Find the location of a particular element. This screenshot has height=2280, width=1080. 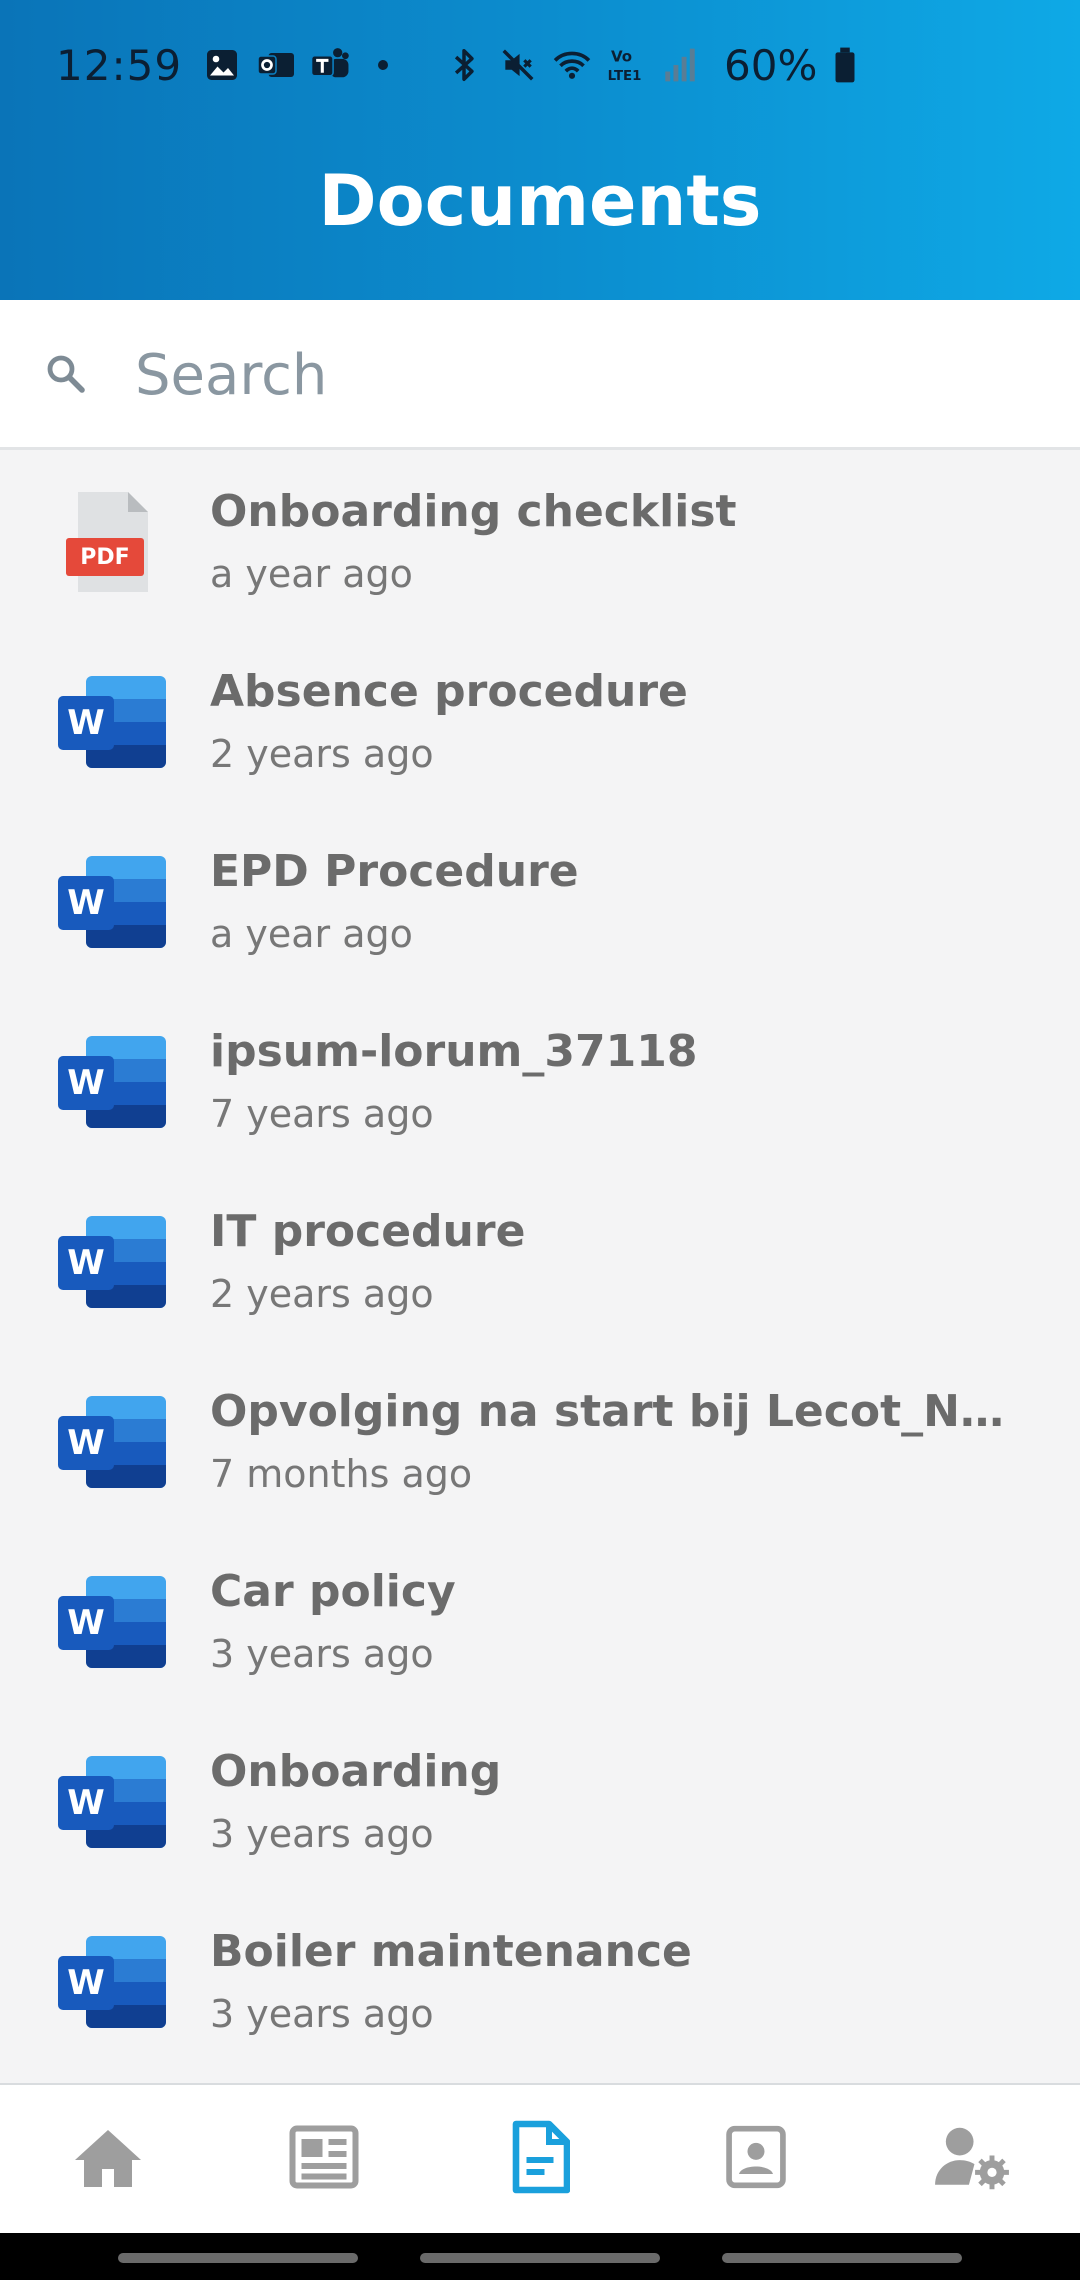

document-title: Boiler maintenance is located at coordinates (451, 1951).